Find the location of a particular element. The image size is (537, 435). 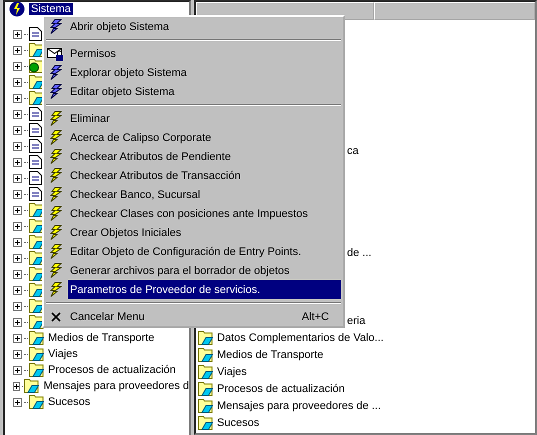

tree-item: Medios de Transporte is located at coordinates (101, 338).